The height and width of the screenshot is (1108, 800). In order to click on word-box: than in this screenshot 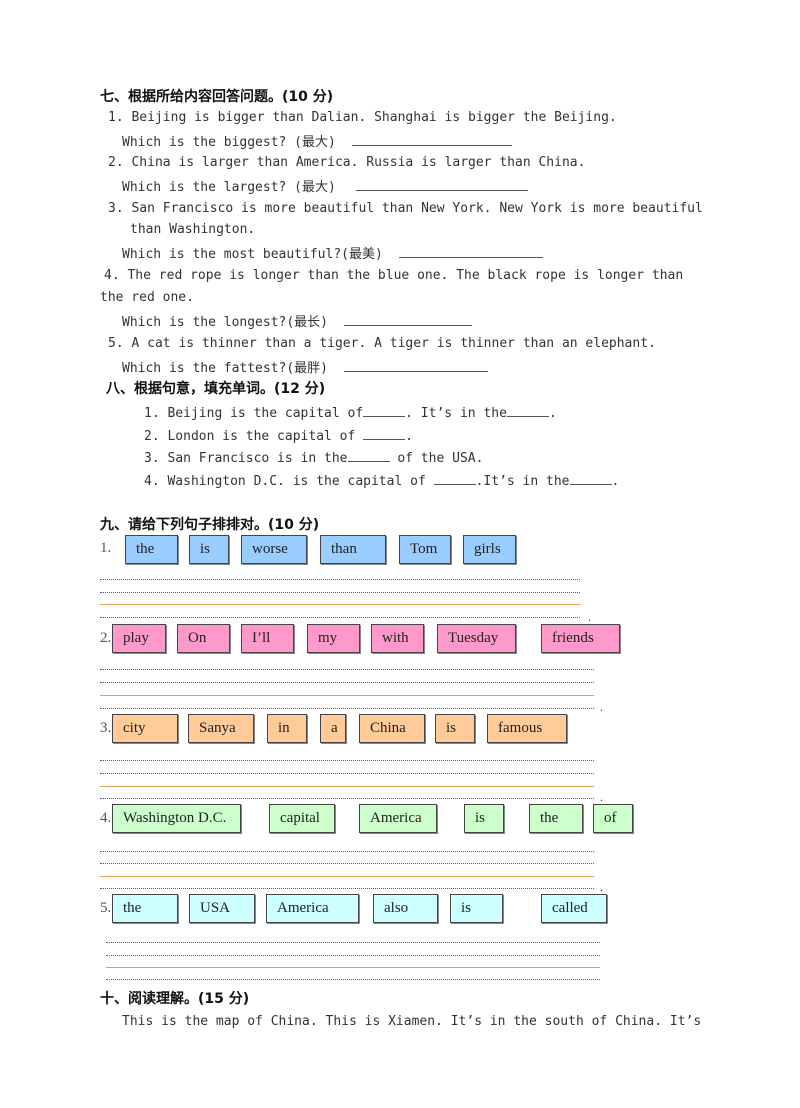, I will do `click(353, 549)`.